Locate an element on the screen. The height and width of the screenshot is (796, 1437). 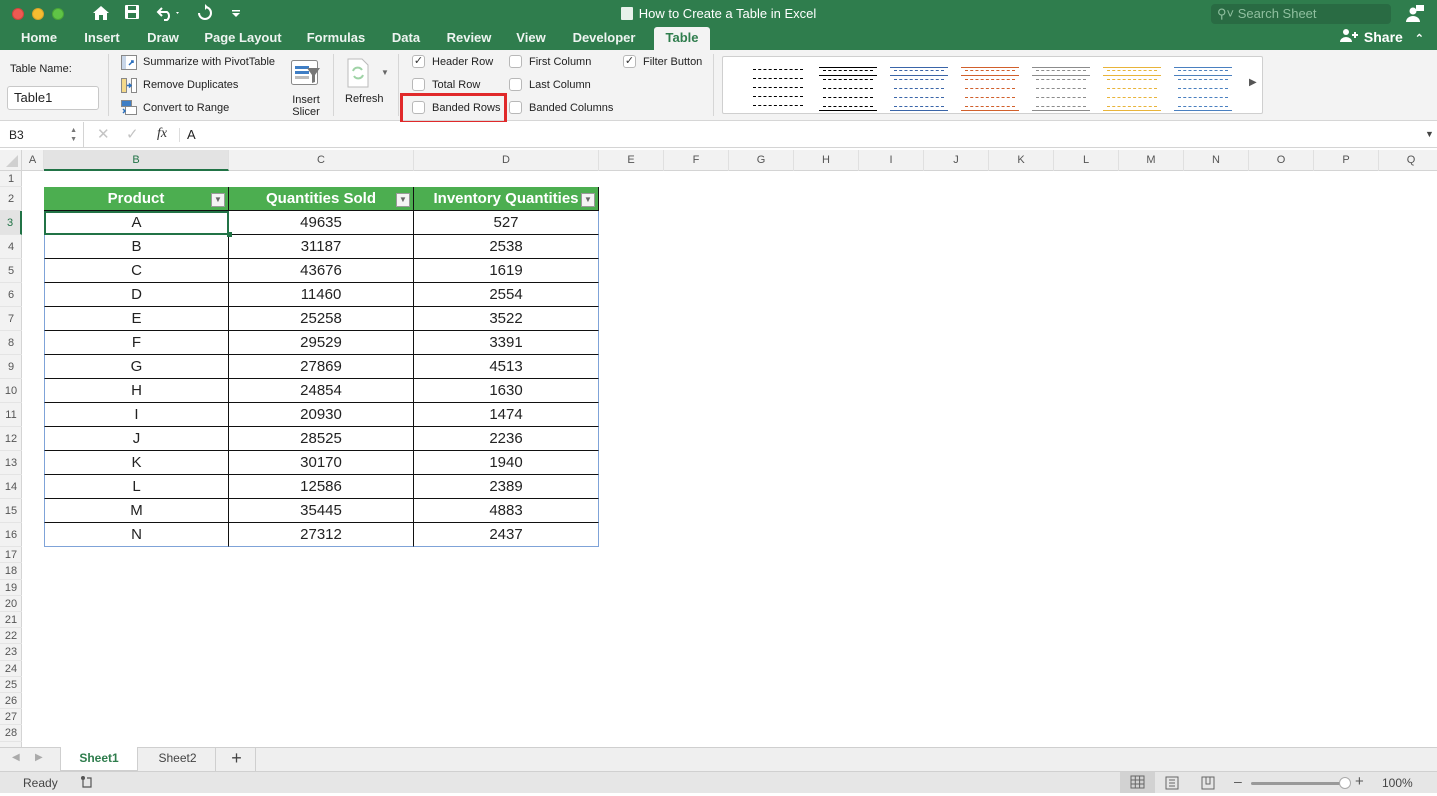
cancel-edit-icon: ✕ is located at coordinates (103, 134).